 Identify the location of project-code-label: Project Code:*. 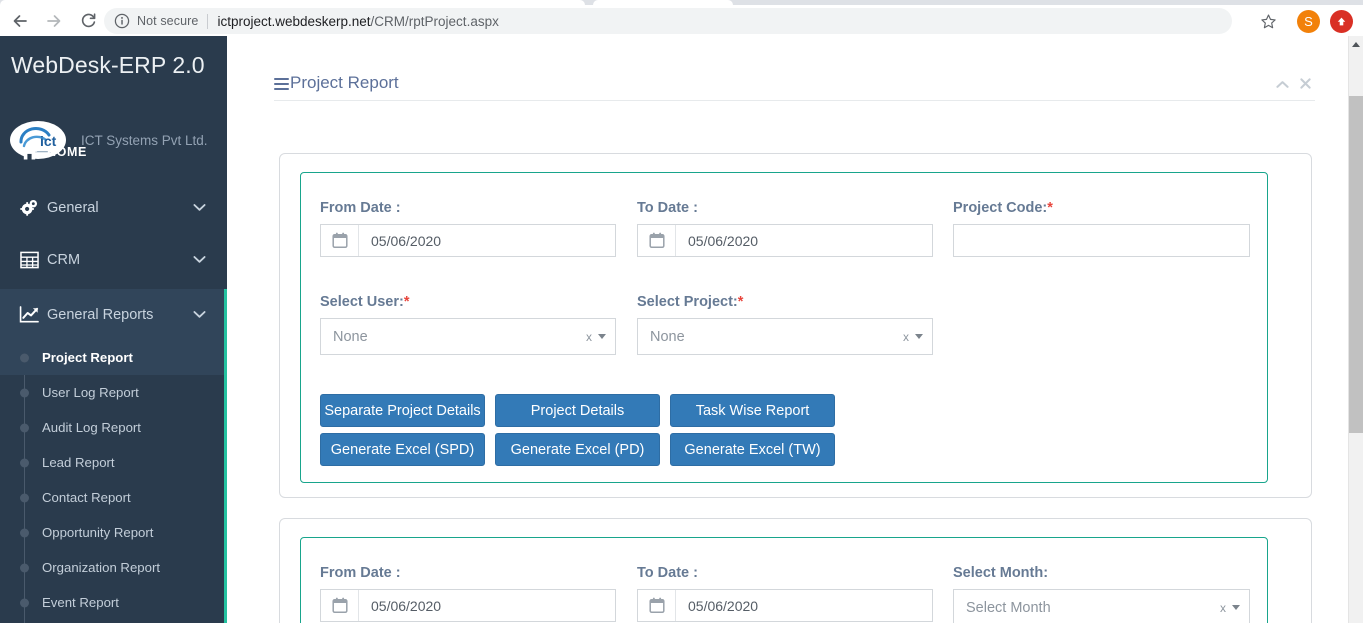
(1003, 208).